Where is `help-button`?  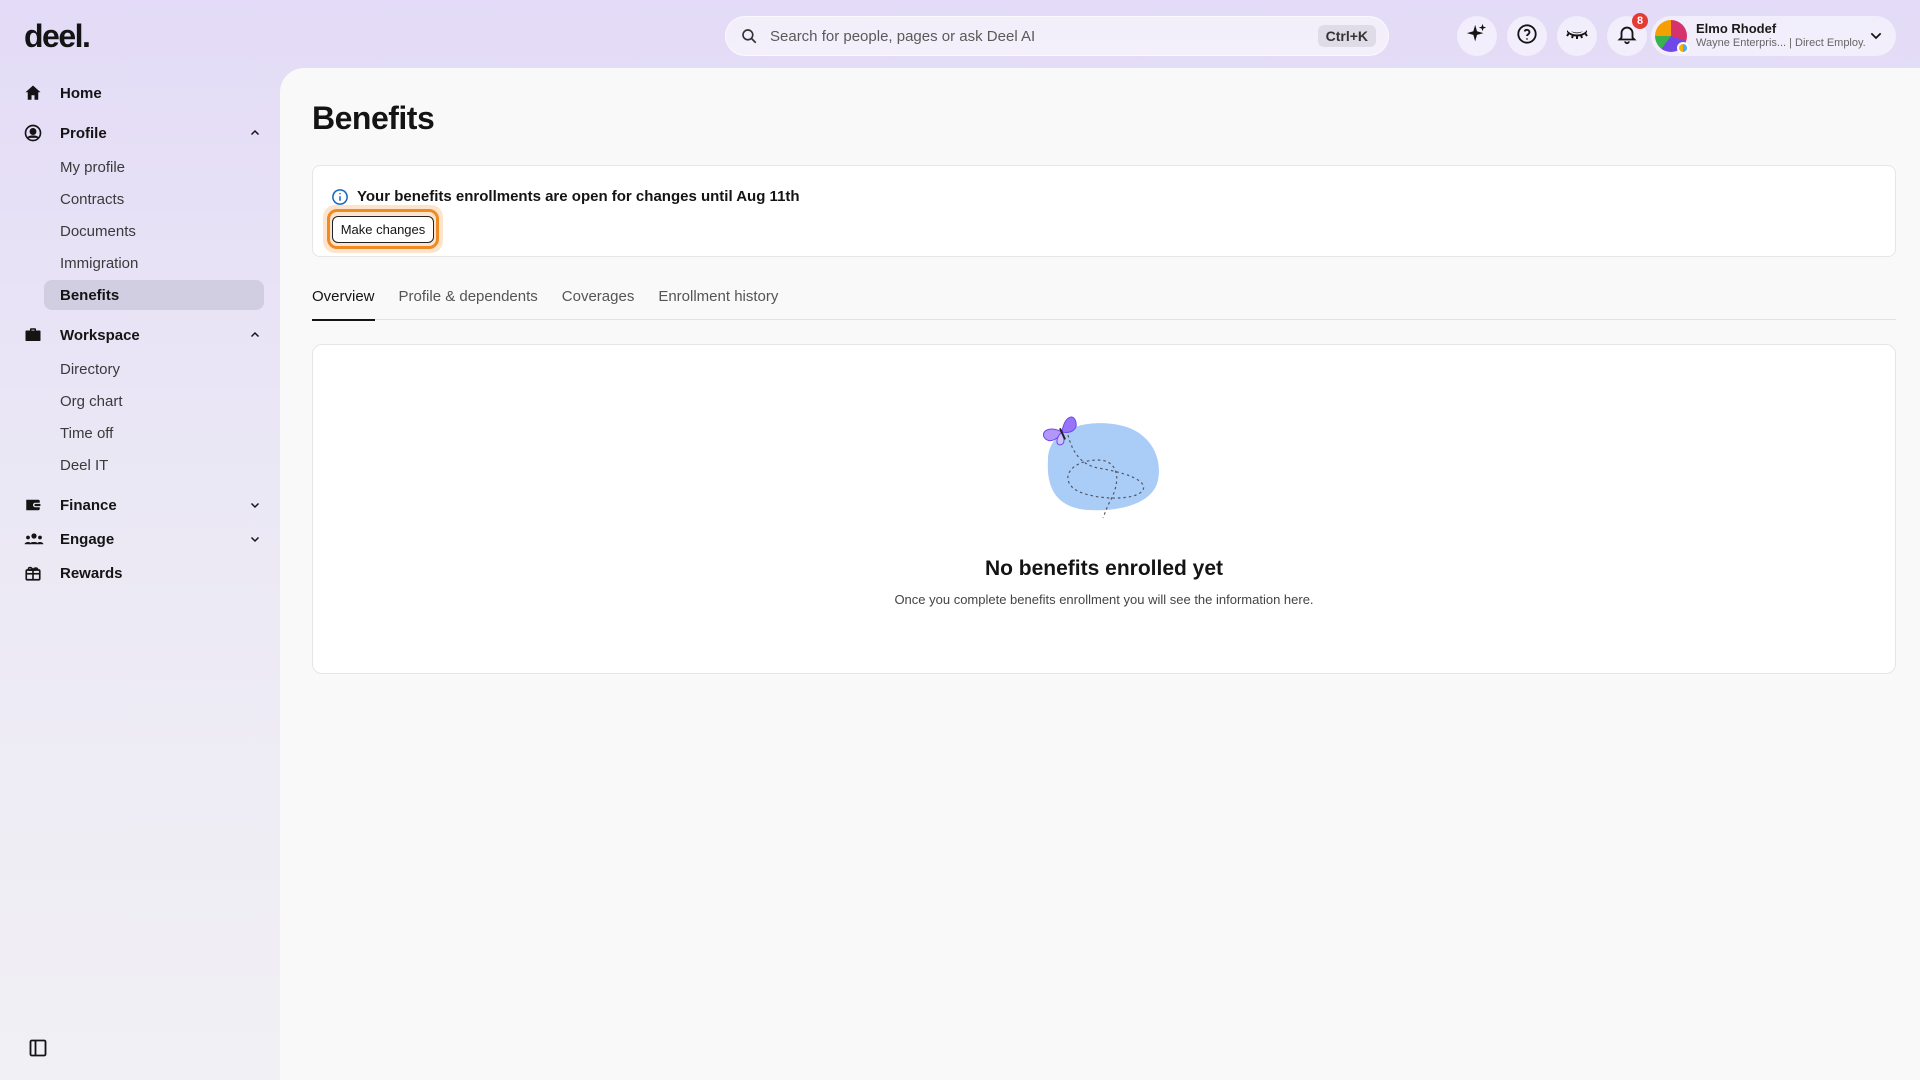
help-button is located at coordinates (1527, 36).